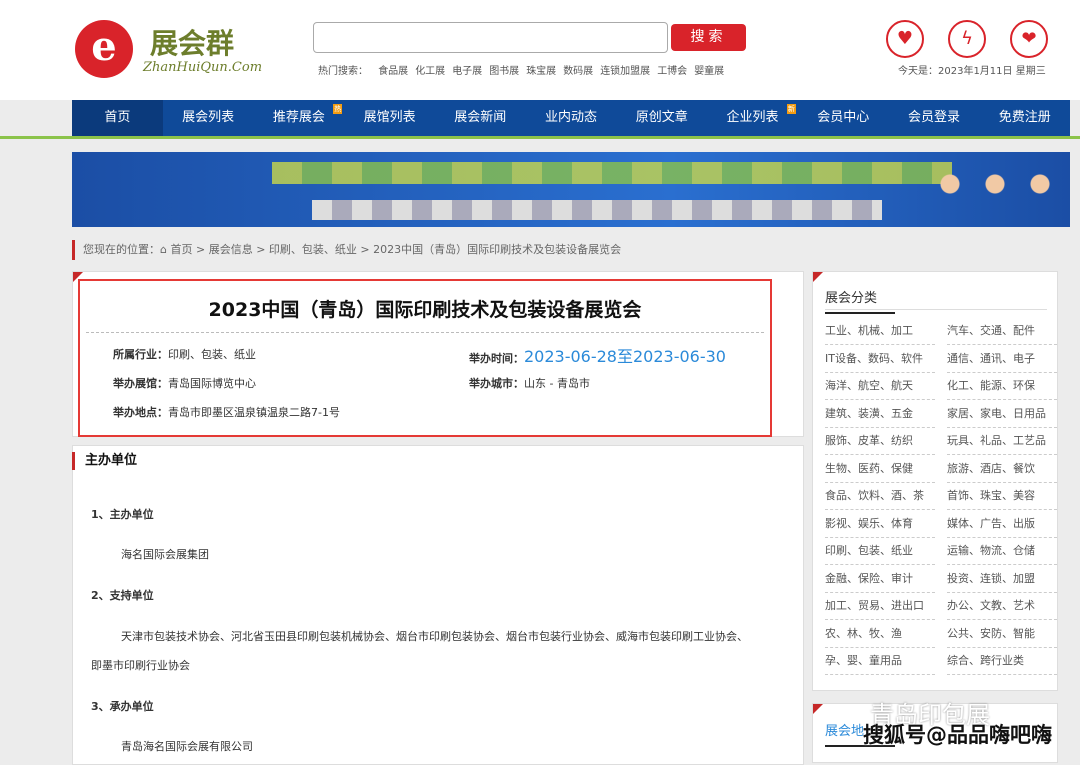  What do you see at coordinates (625, 71) in the screenshot?
I see `hot-link: 连锁加盟展` at bounding box center [625, 71].